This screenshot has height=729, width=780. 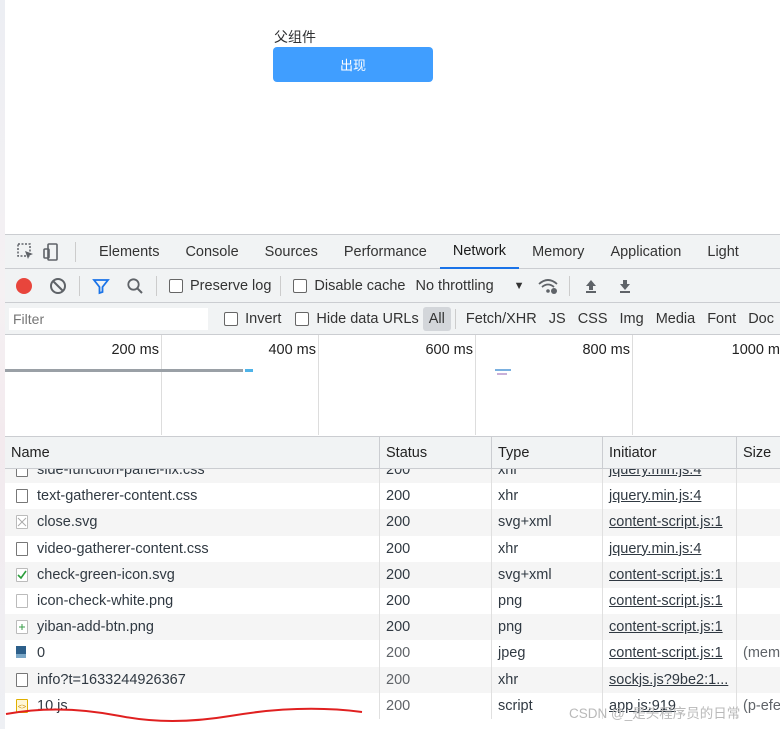 I want to click on preserve-log-label: Preserve log, so click(x=231, y=285).